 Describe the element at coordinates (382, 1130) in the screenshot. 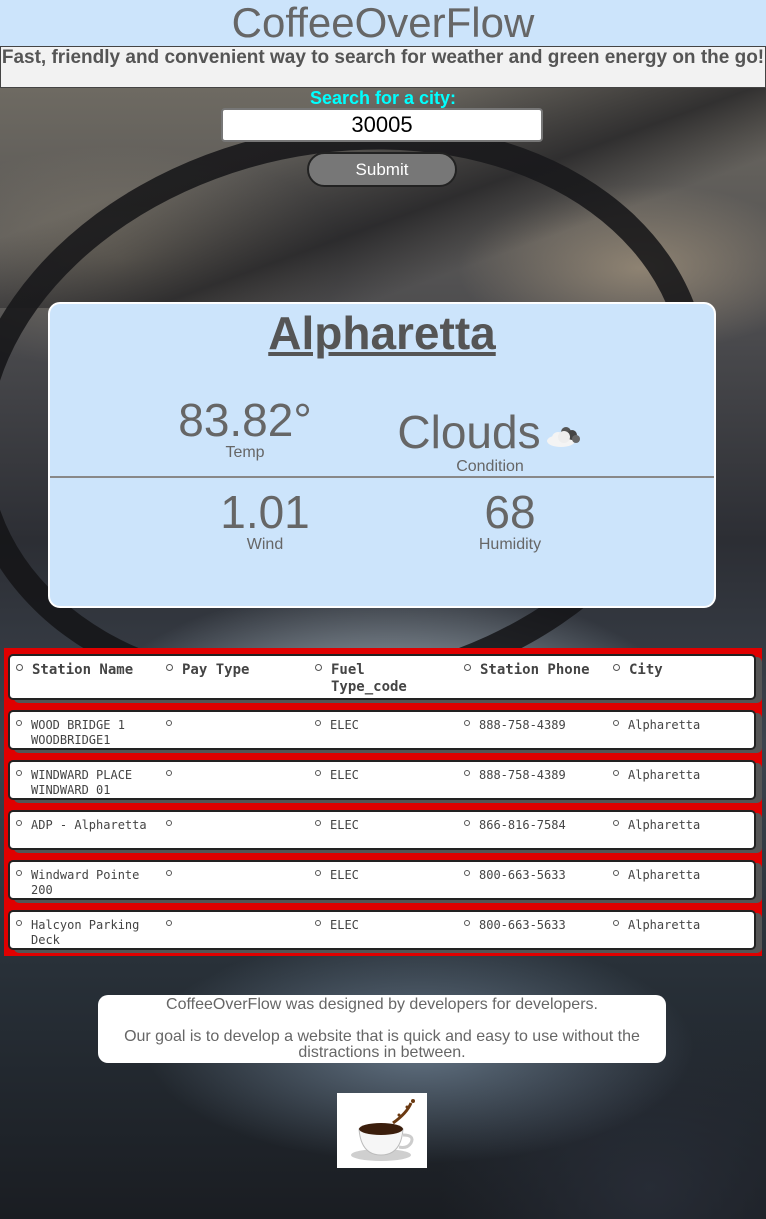

I see `coffee-cup-icon` at that location.